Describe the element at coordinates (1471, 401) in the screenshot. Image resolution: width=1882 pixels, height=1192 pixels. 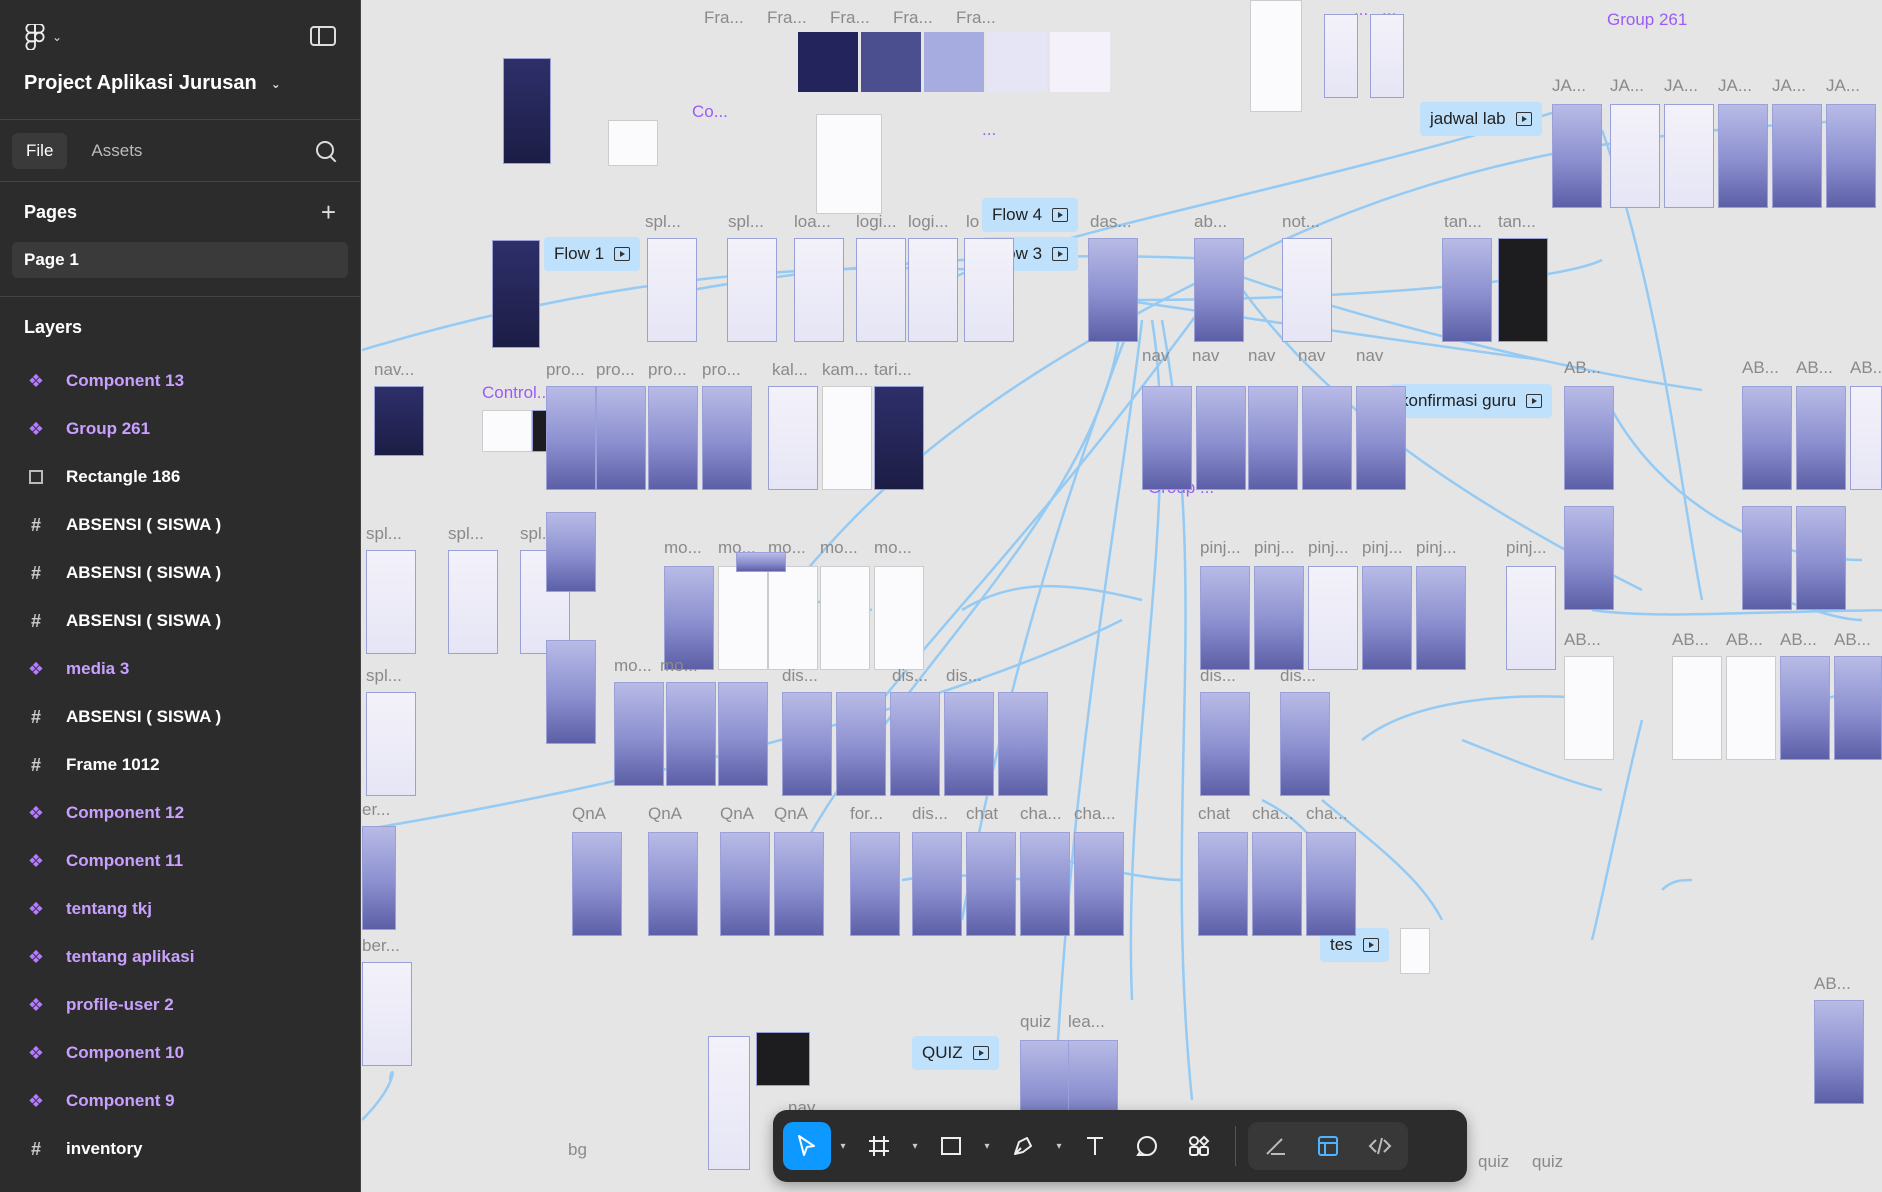
I see `flow-tag: konfirmasi guru` at that location.